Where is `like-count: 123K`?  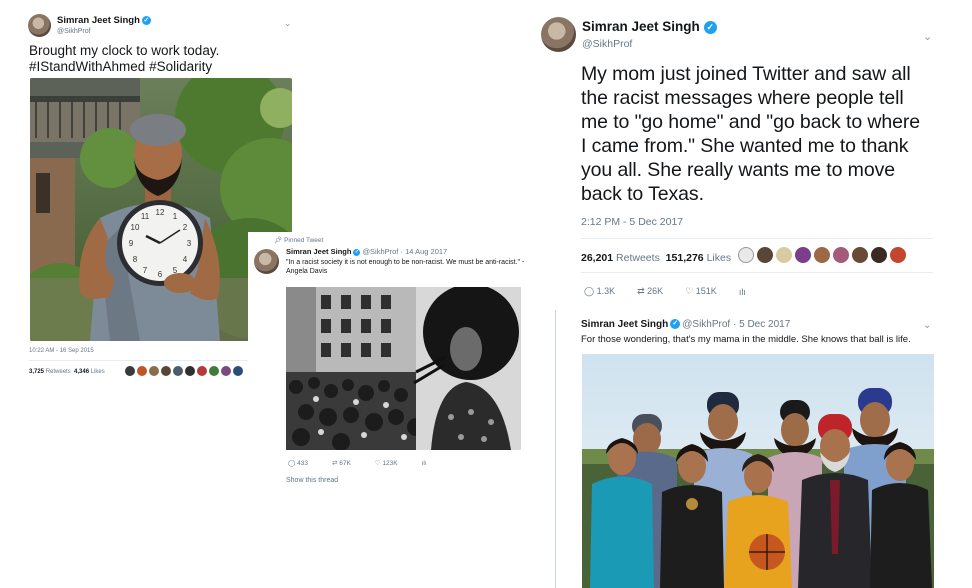 like-count: 123K is located at coordinates (390, 463).